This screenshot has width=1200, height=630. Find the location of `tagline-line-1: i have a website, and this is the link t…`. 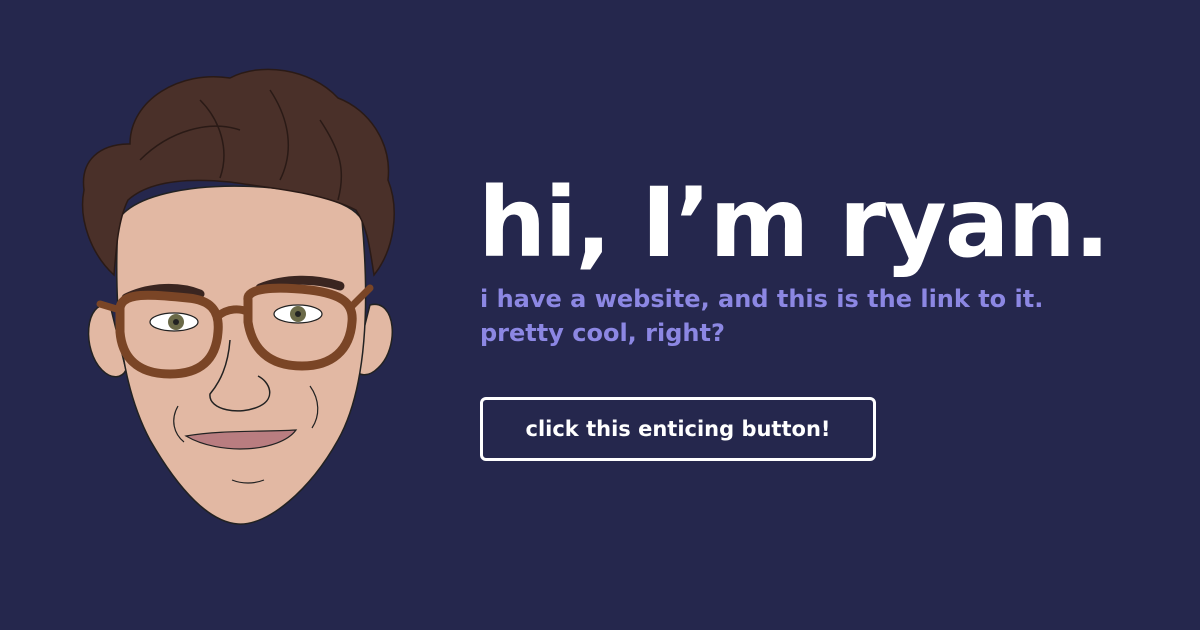

tagline-line-1: i have a website, and this is the link t… is located at coordinates (762, 299).